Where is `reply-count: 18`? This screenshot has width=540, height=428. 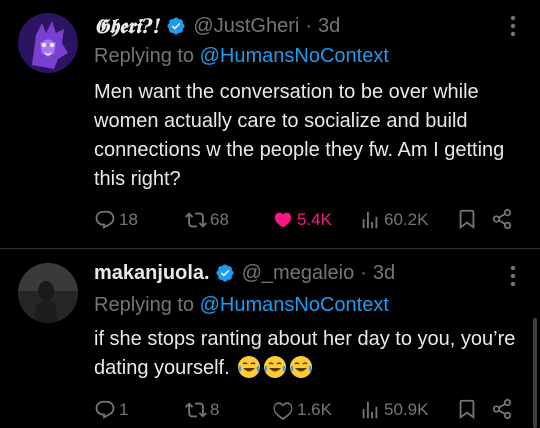 reply-count: 18 is located at coordinates (128, 219).